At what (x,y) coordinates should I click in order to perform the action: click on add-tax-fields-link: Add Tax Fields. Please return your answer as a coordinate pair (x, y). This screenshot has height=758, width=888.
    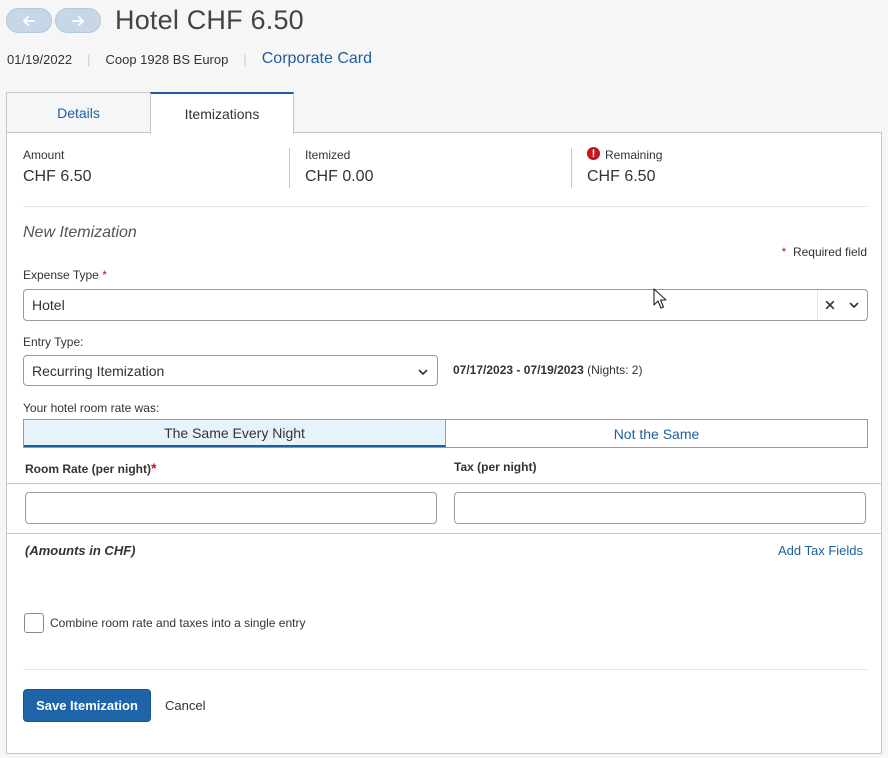
    Looking at the image, I should click on (820, 550).